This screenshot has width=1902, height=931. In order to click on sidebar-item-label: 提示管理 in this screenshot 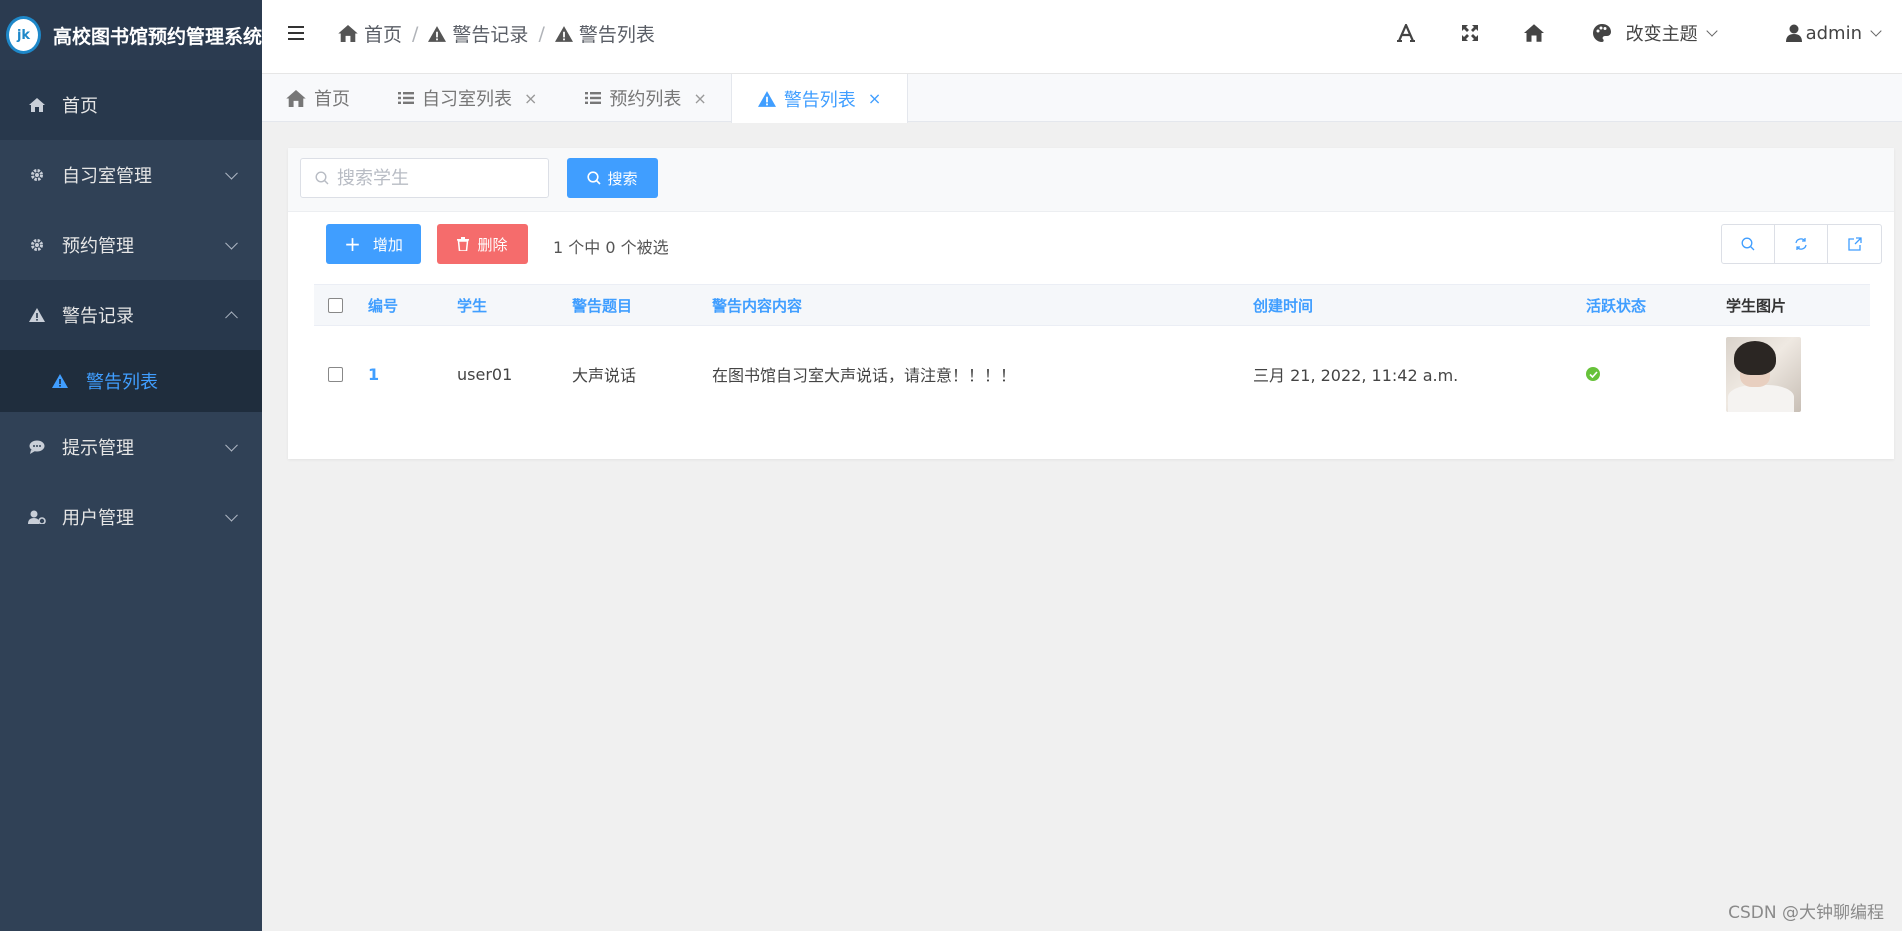, I will do `click(98, 448)`.